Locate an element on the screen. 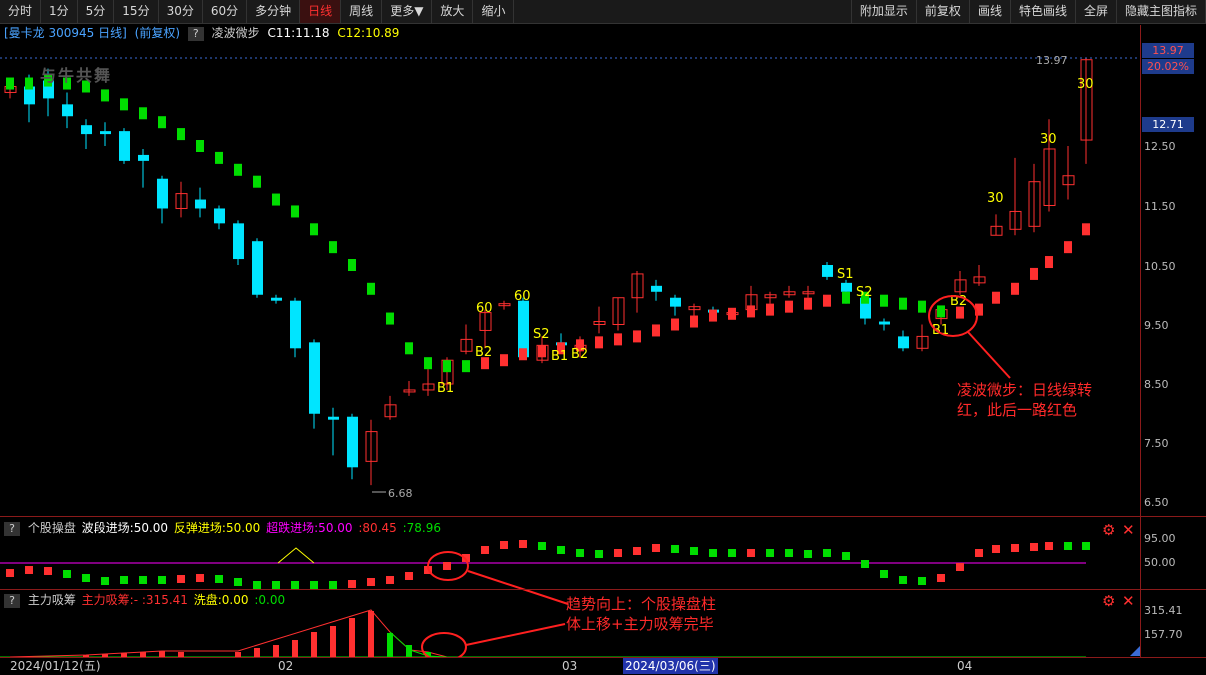 This screenshot has height=675, width=1206. period-button-5min: 5分 is located at coordinates (96, 11).